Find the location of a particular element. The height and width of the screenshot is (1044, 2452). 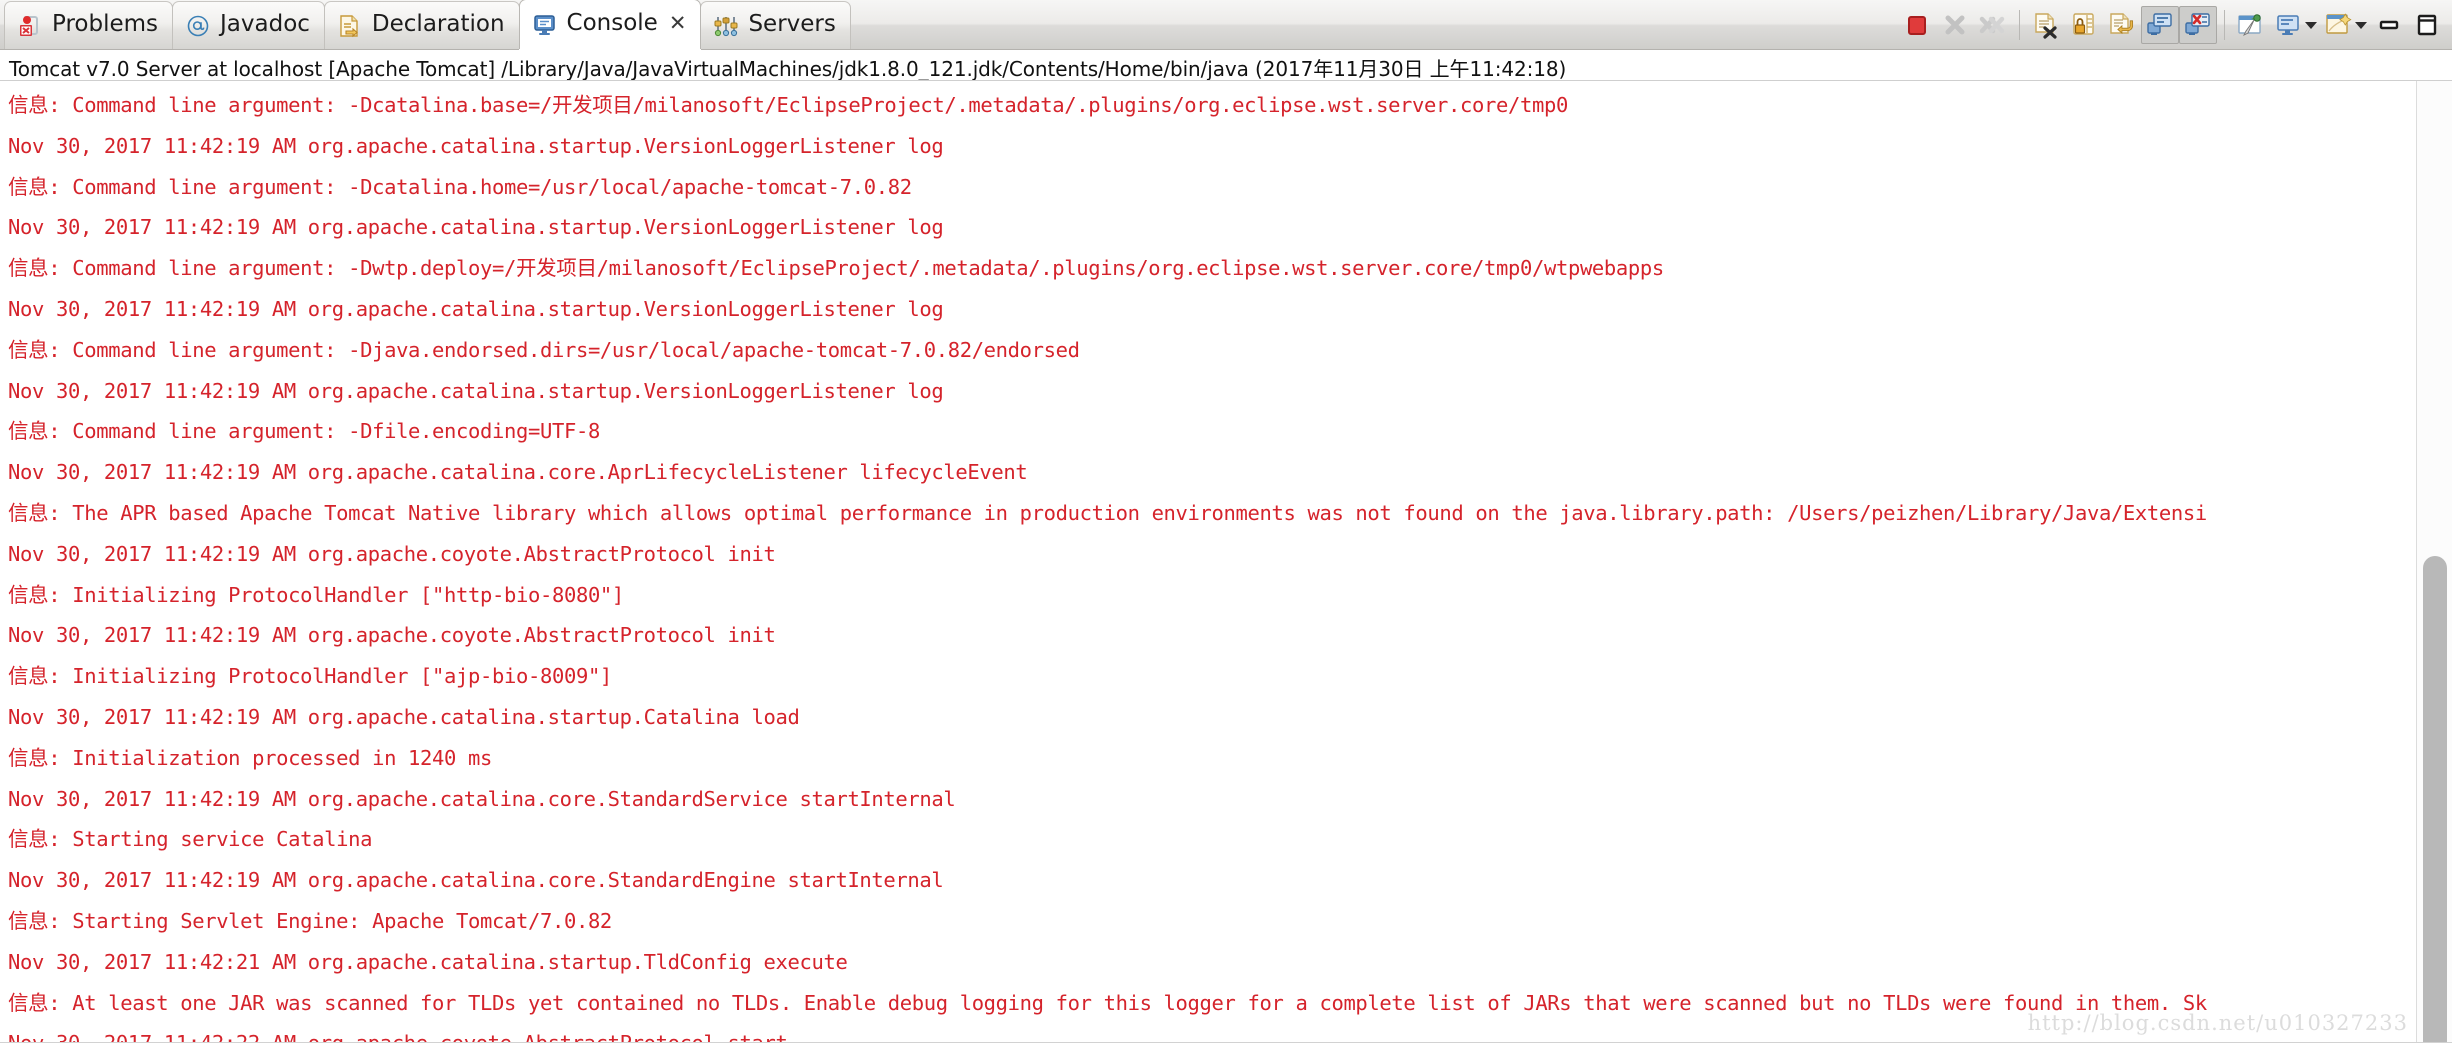

tab-declaration: Declaration is located at coordinates (421, 25).